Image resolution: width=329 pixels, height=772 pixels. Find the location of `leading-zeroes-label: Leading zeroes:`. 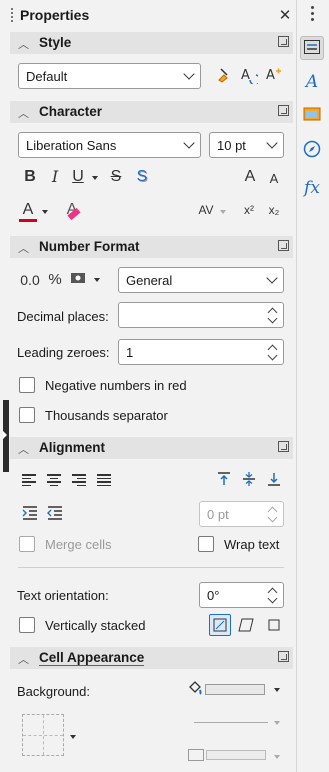

leading-zeroes-label: Leading zeroes: is located at coordinates (63, 352).